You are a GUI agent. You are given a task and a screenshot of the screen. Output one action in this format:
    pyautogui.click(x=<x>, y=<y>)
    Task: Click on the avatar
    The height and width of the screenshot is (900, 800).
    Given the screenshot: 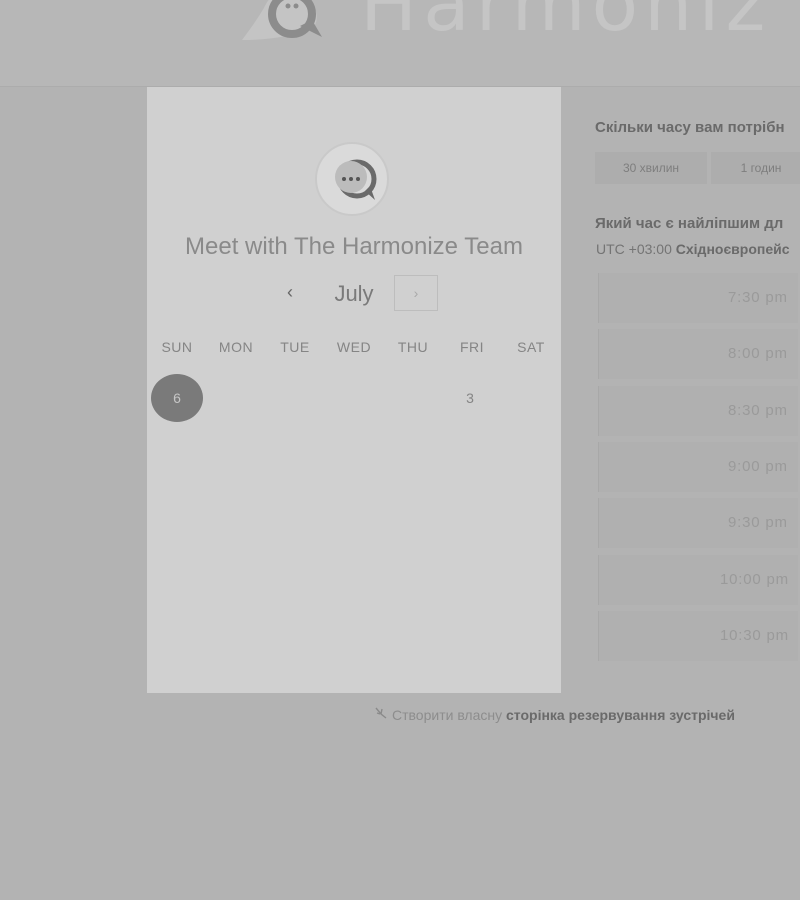 What is the action you would take?
    pyautogui.click(x=352, y=179)
    